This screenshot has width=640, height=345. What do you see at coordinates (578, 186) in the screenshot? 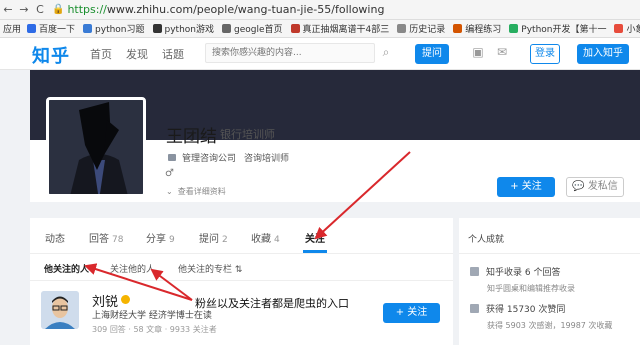
I see `chat-icon: 💬` at bounding box center [578, 186].